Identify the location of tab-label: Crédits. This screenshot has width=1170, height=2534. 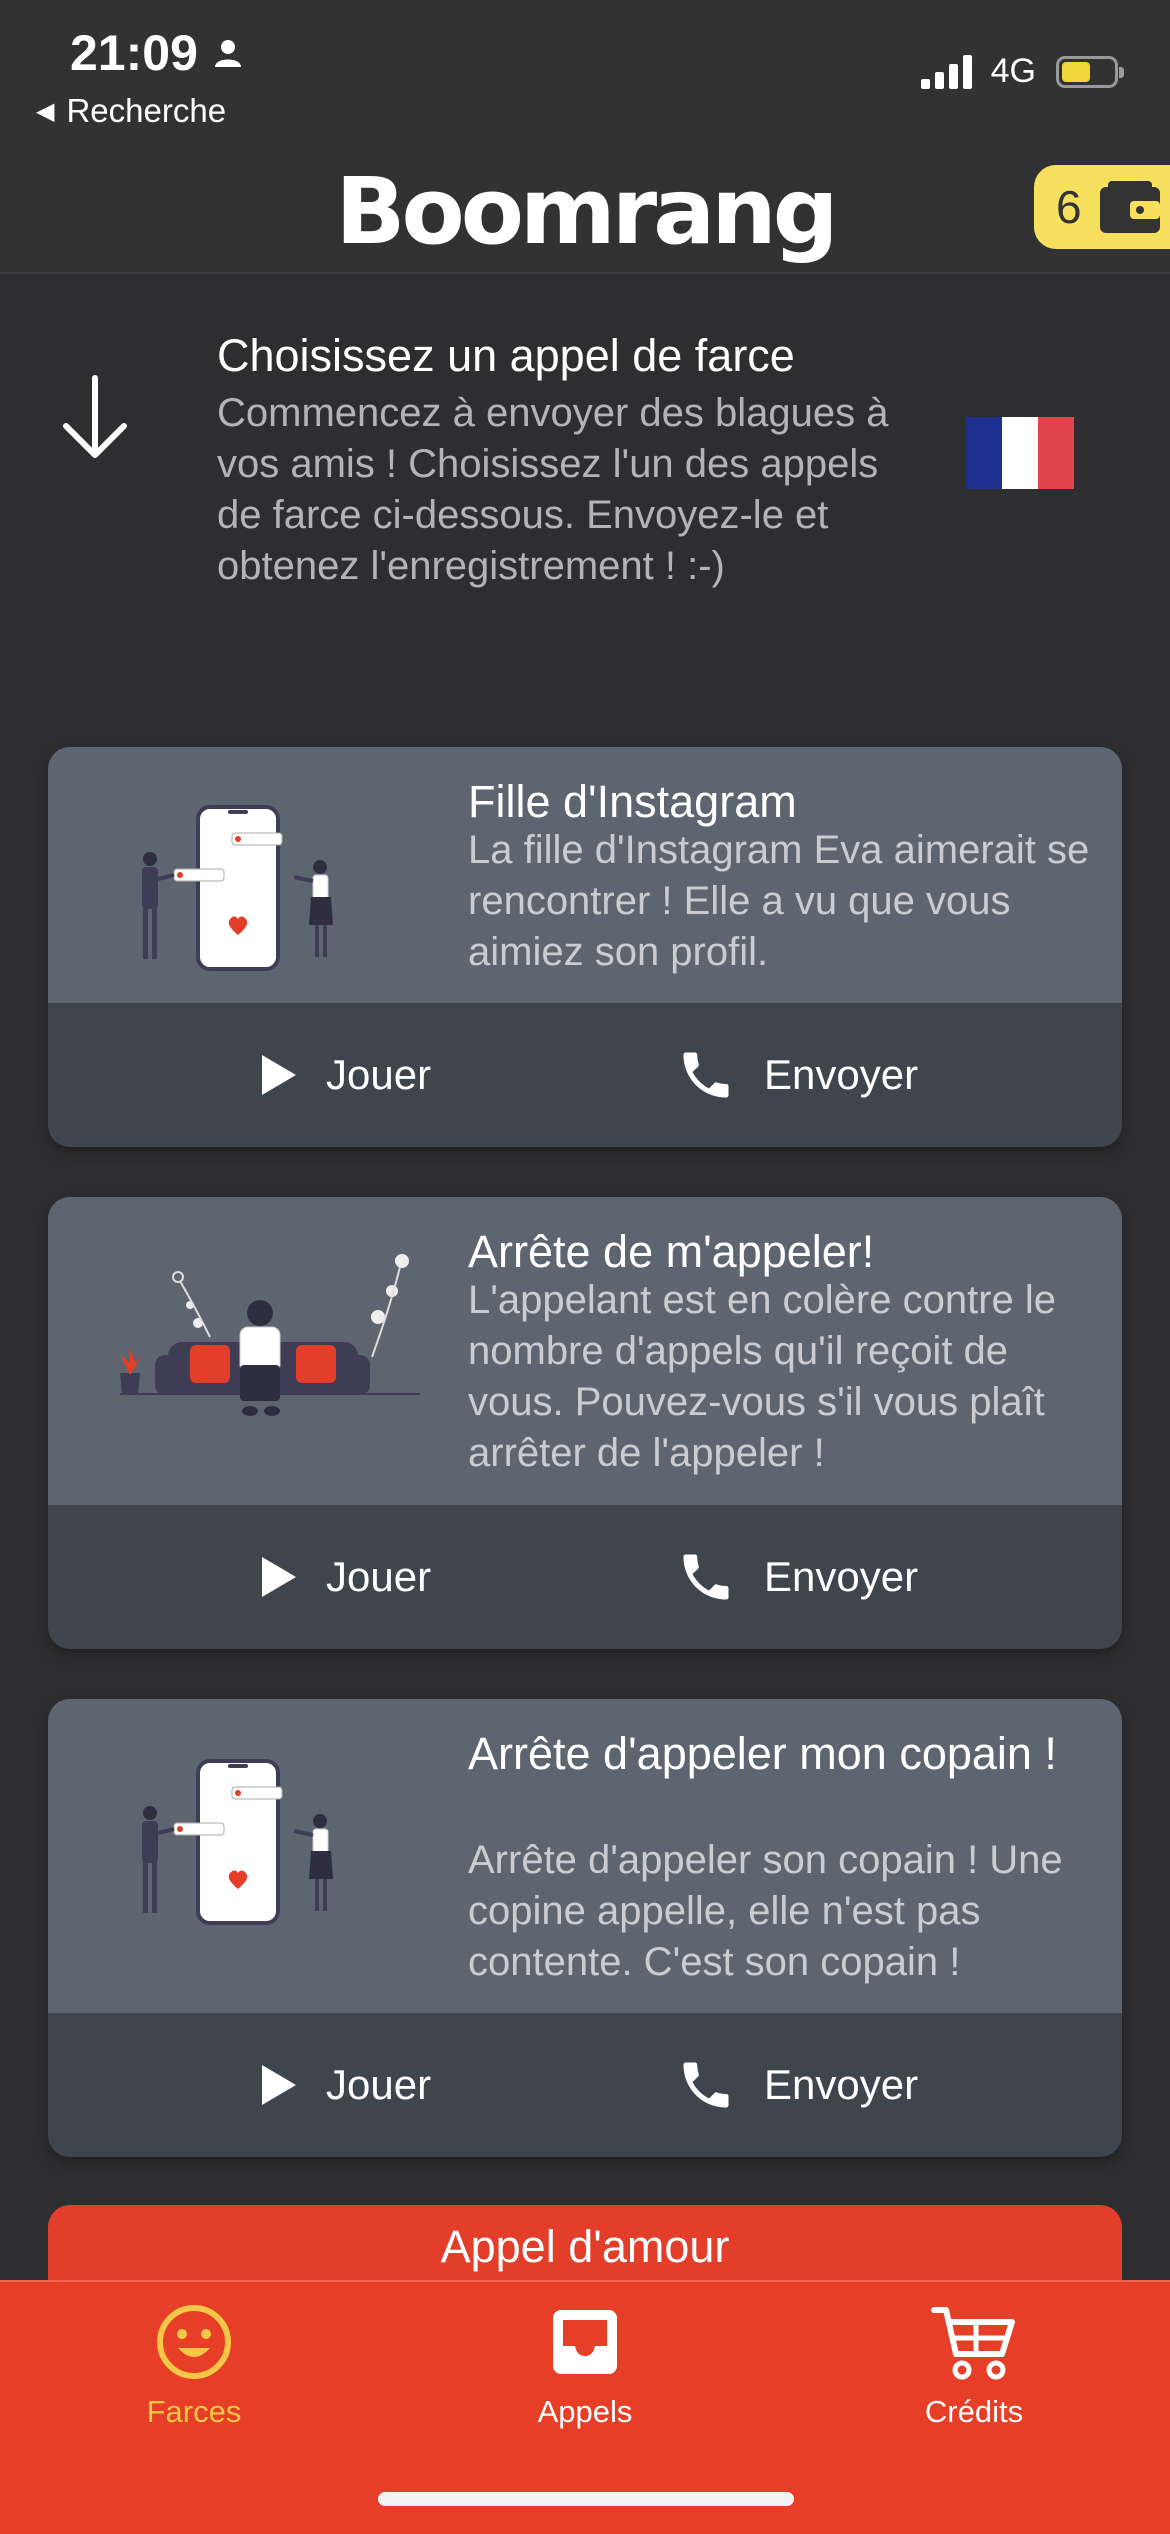
(974, 2411).